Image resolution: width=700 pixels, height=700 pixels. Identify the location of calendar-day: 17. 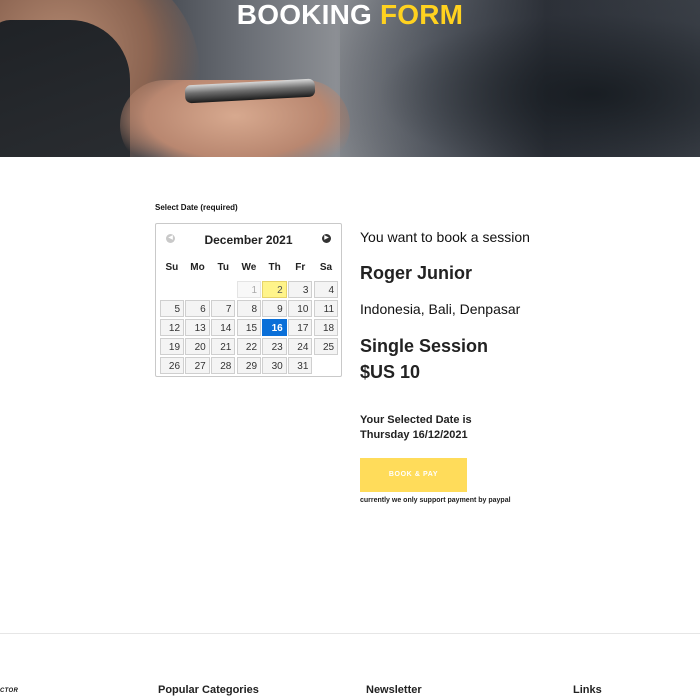
(300, 327).